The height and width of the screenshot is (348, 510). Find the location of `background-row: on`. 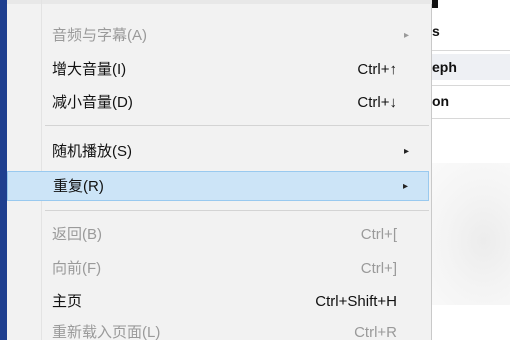

background-row: on is located at coordinates (470, 101).